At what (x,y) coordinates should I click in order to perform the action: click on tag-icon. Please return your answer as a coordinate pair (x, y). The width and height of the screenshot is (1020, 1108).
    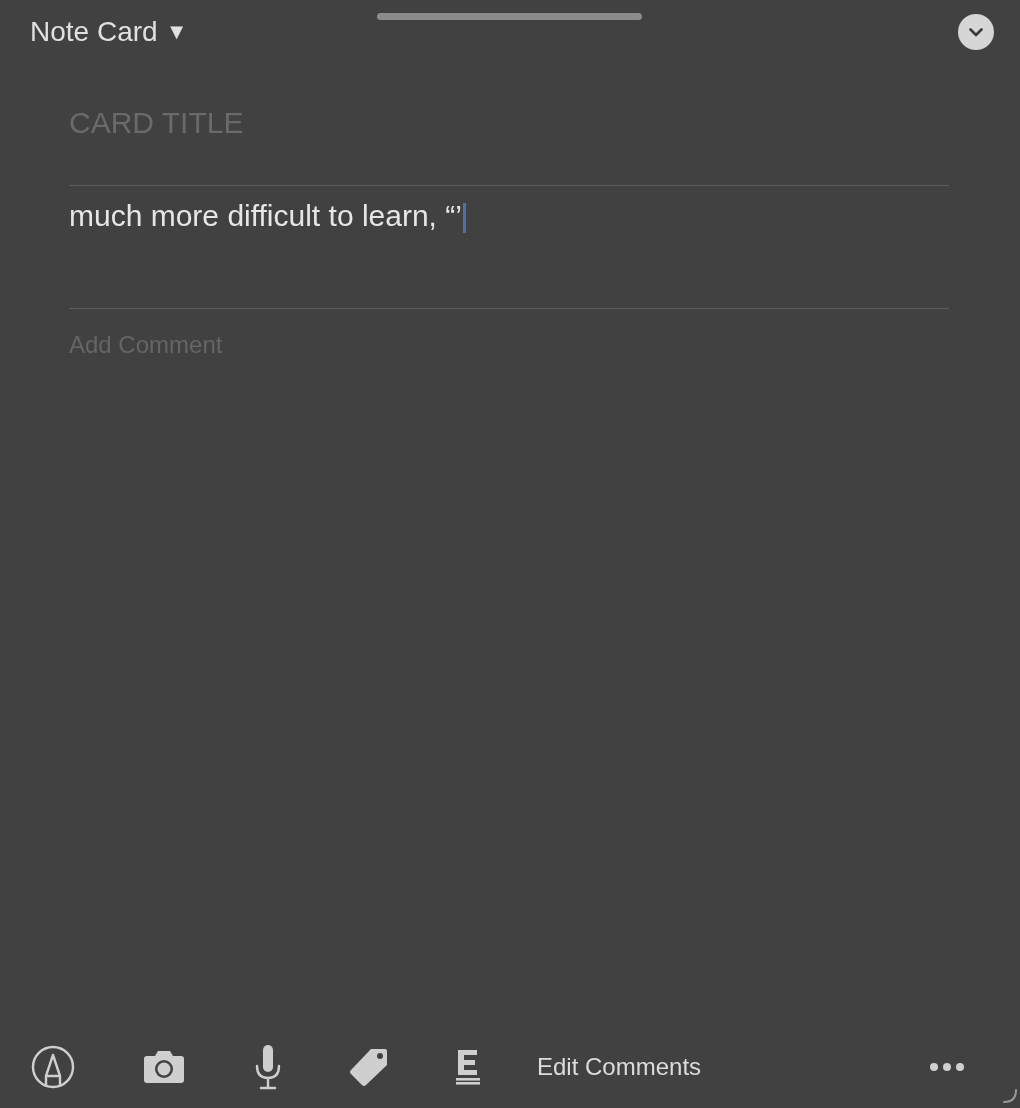
    Looking at the image, I should click on (369, 1067).